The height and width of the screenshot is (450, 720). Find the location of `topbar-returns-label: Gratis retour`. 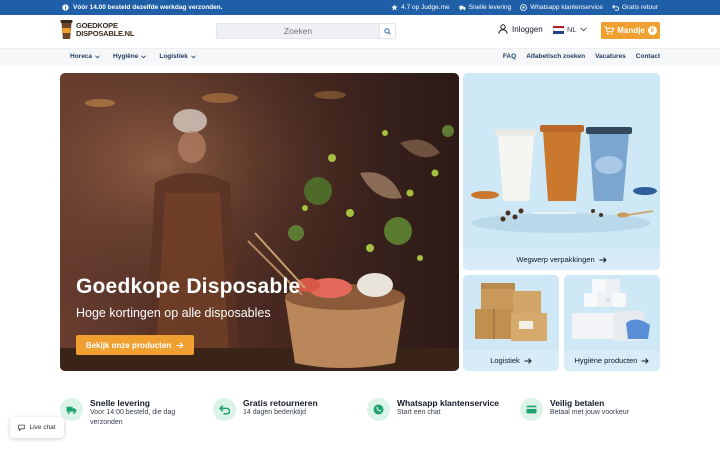

topbar-returns-label: Gratis retour is located at coordinates (639, 7).